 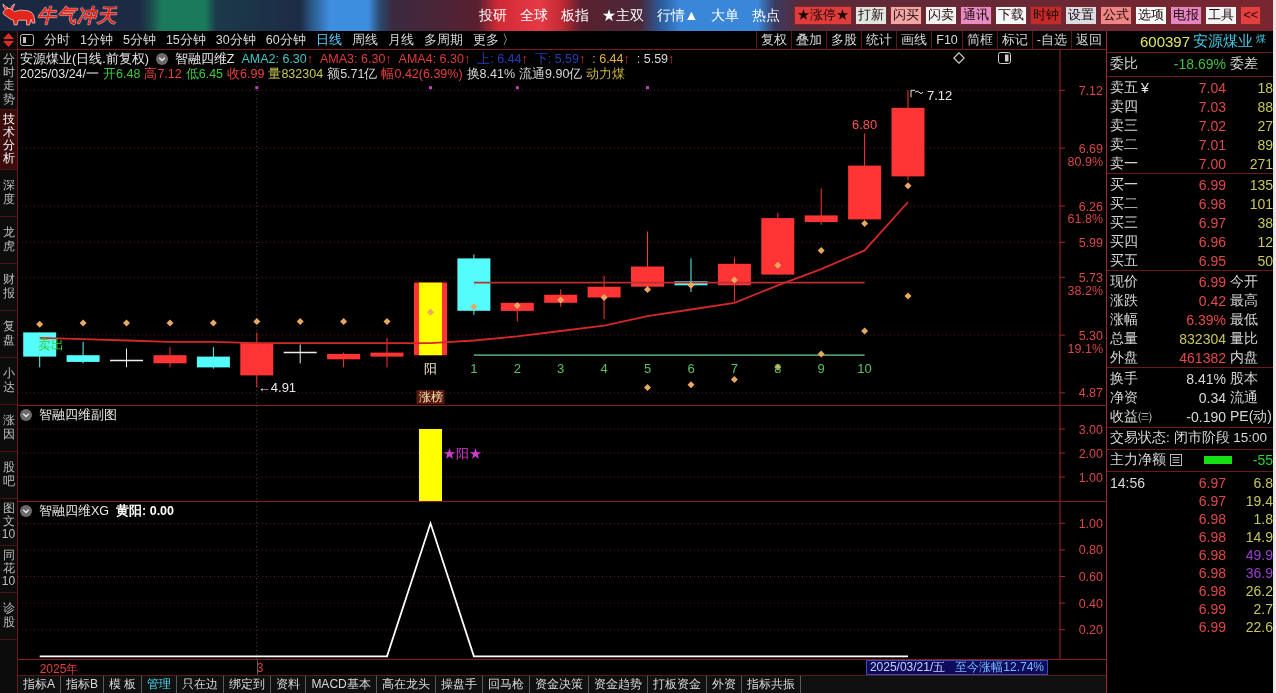 What do you see at coordinates (879, 40) in the screenshot?
I see `toolbar-button: 统计` at bounding box center [879, 40].